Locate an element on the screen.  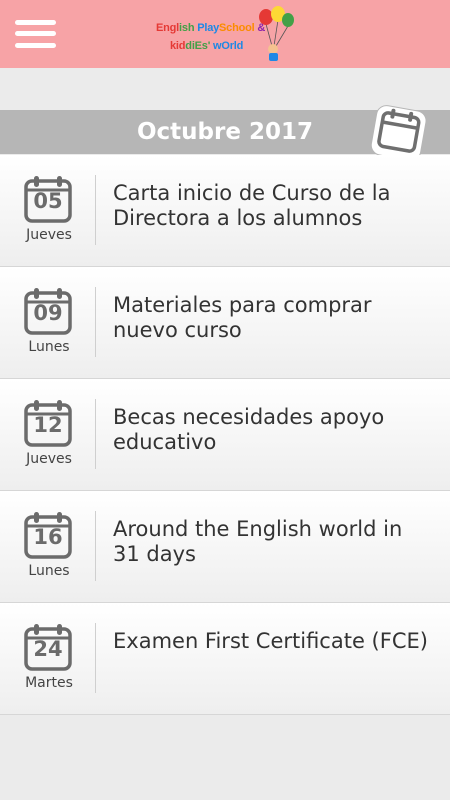
date-badge: 24 Martes is located at coordinates (49, 659).